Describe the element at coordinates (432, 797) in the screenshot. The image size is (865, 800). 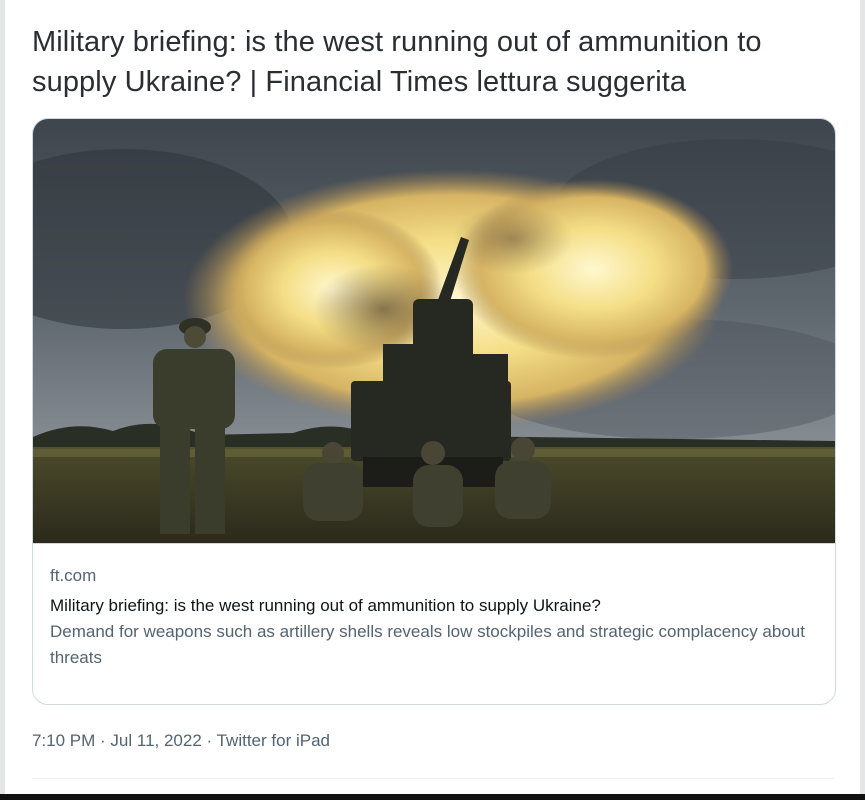
I see `window-bottom-bar` at that location.